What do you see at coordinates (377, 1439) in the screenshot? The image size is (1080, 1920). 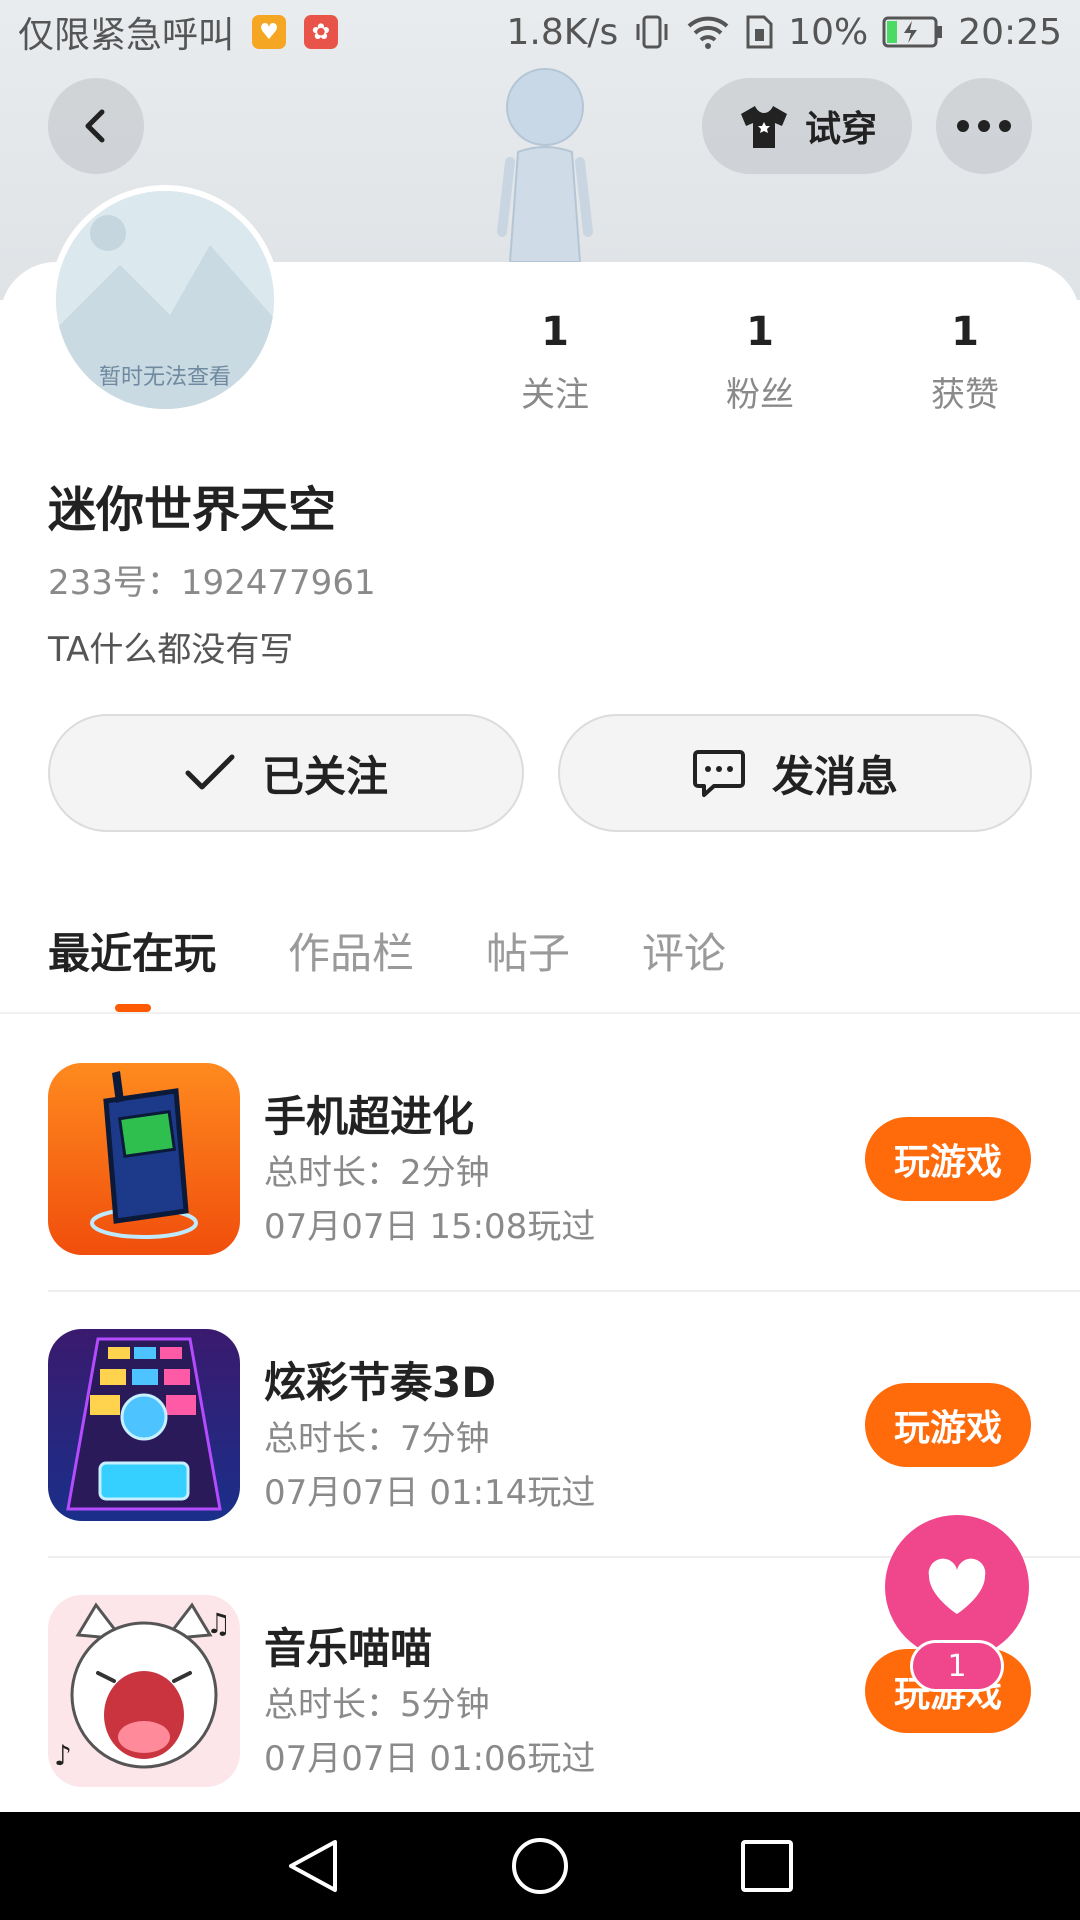 I see `game-total-duration: 总时长：7分钟` at bounding box center [377, 1439].